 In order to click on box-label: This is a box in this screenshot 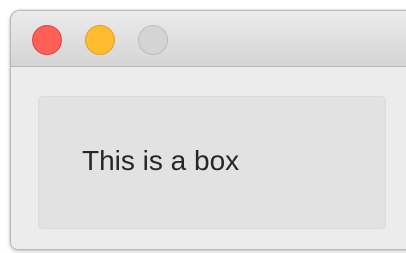, I will do `click(161, 160)`.